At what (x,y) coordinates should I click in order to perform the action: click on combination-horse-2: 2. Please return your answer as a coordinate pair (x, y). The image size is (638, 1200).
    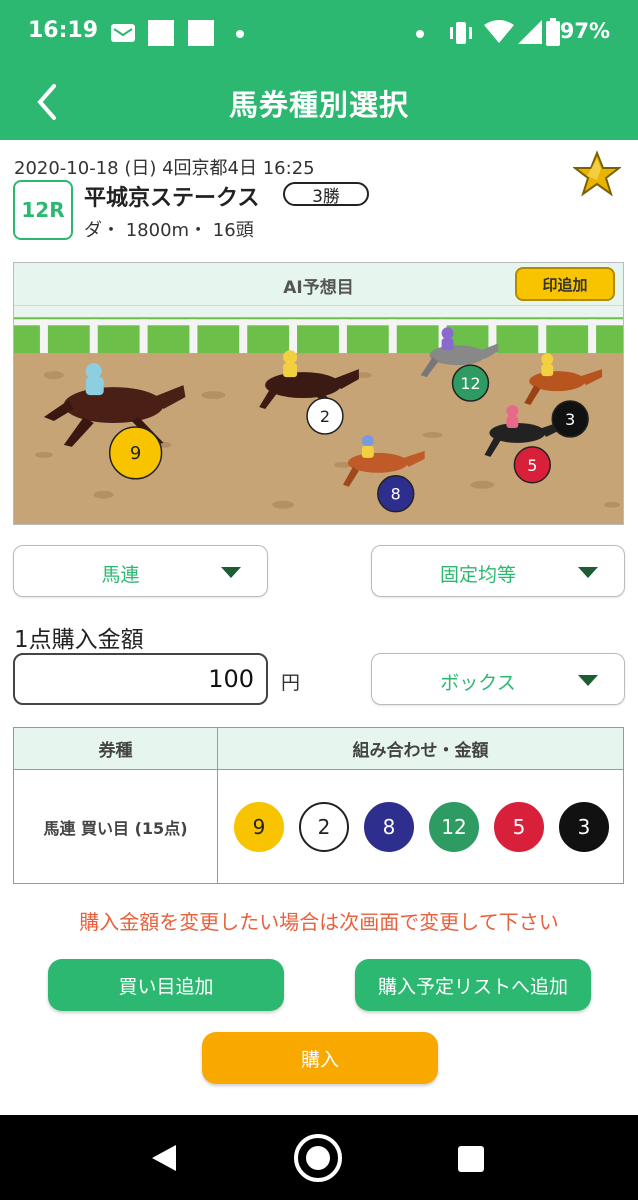
    Looking at the image, I should click on (324, 827).